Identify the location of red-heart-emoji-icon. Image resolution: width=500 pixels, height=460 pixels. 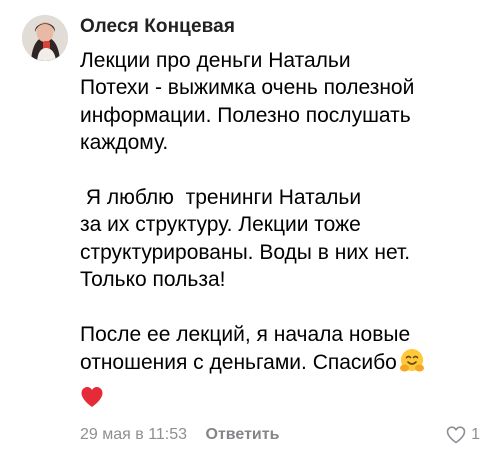
(285, 400).